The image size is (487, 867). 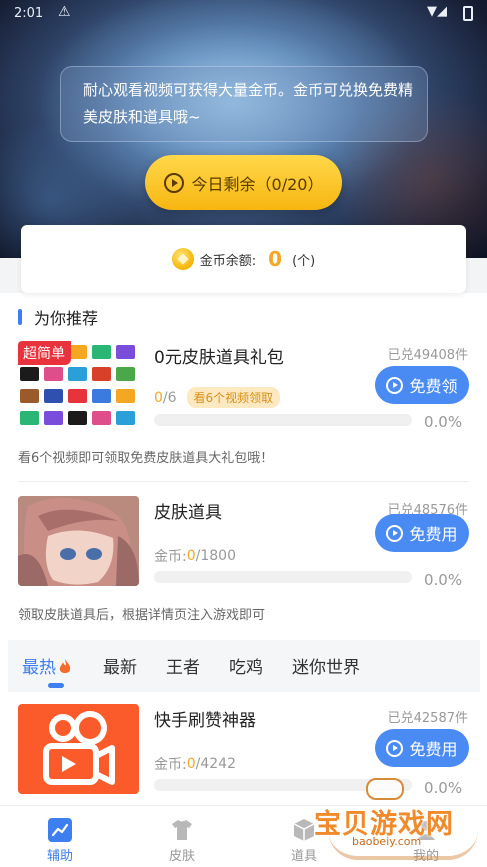 I want to click on balance-label: 金币余额:, so click(x=228, y=261).